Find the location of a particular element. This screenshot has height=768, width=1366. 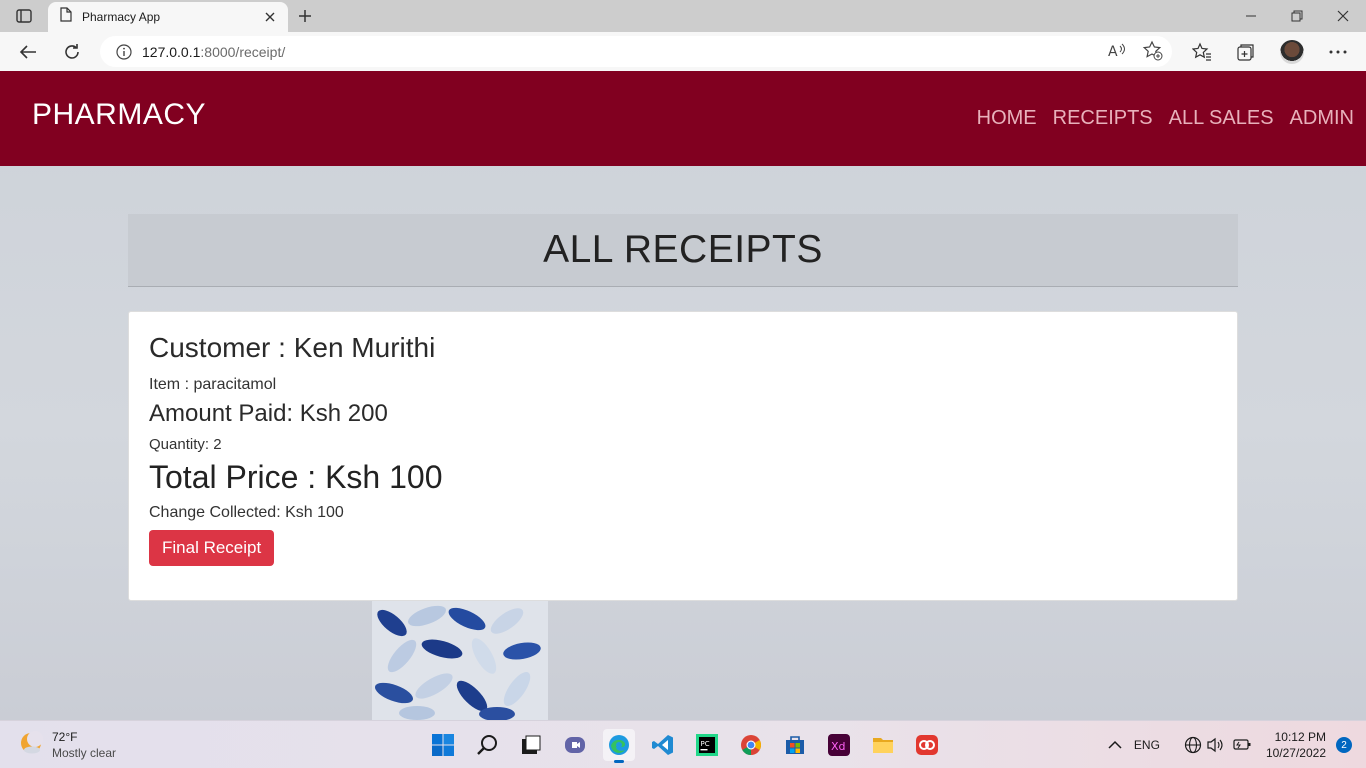

tab-title: Pharmacy App is located at coordinates (121, 17).